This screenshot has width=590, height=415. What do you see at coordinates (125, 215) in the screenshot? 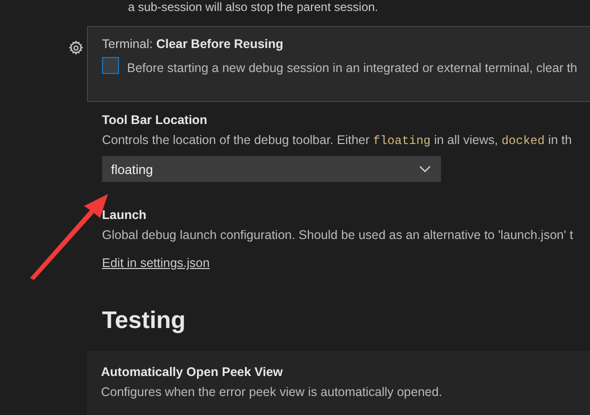
I see `setting-title: Launch` at bounding box center [125, 215].